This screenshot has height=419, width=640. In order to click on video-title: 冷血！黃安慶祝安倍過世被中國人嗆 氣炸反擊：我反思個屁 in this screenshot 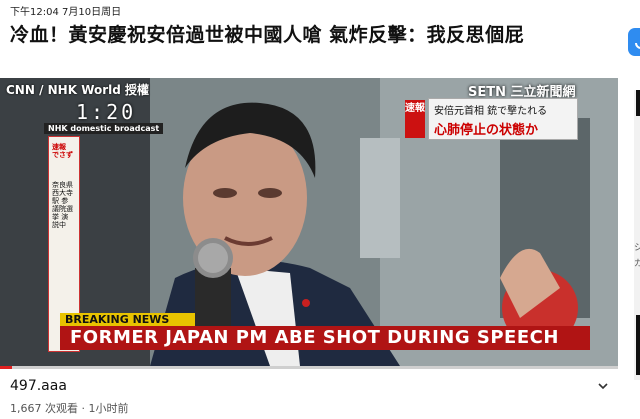, I will do `click(267, 35)`.